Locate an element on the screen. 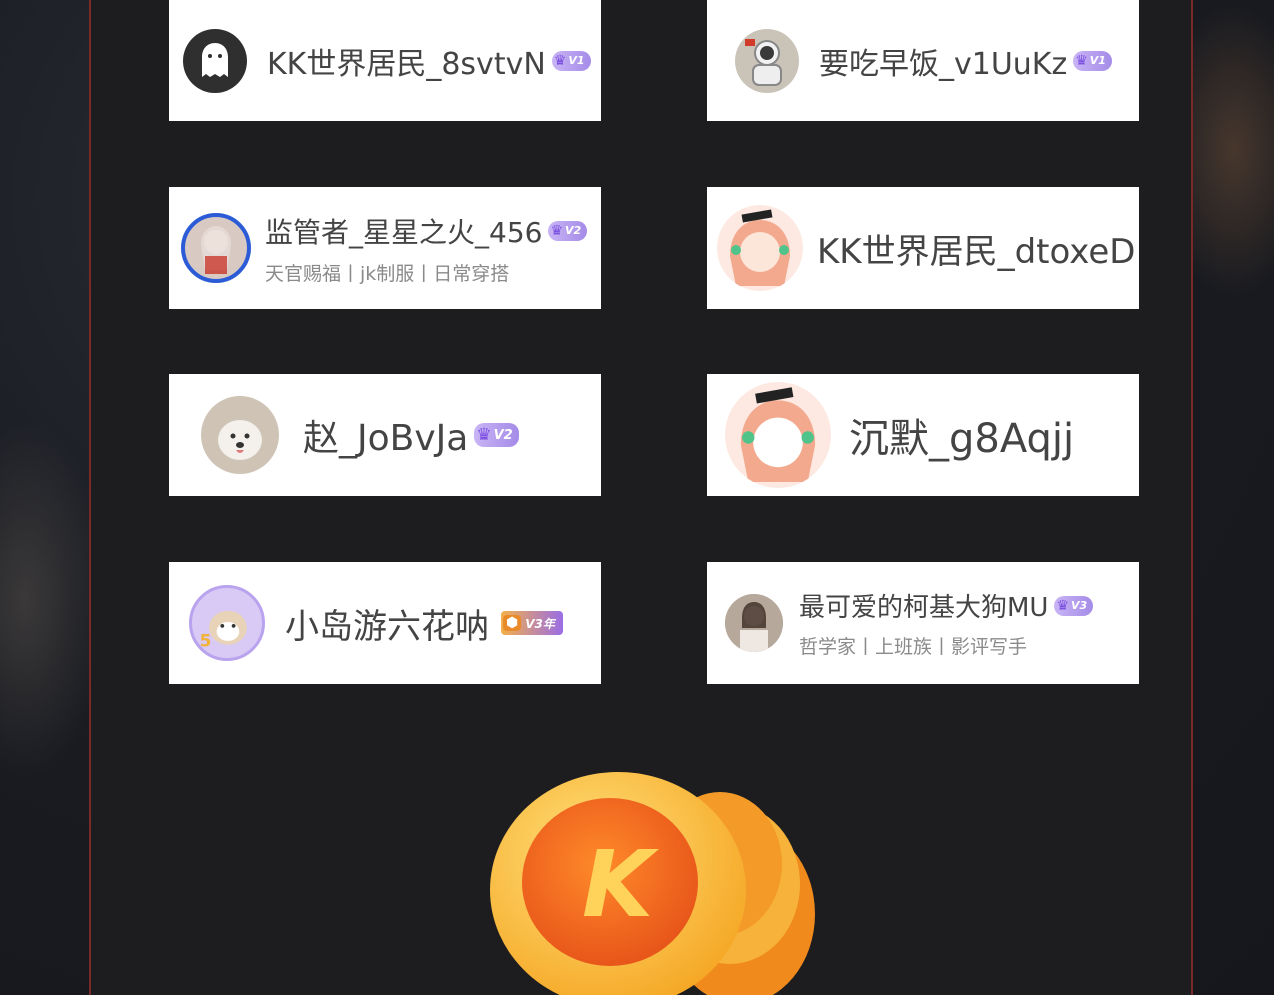 This screenshot has height=995, width=1274. user-card: 要吃早饭_v1UuKz ♛ V1 is located at coordinates (923, 60).